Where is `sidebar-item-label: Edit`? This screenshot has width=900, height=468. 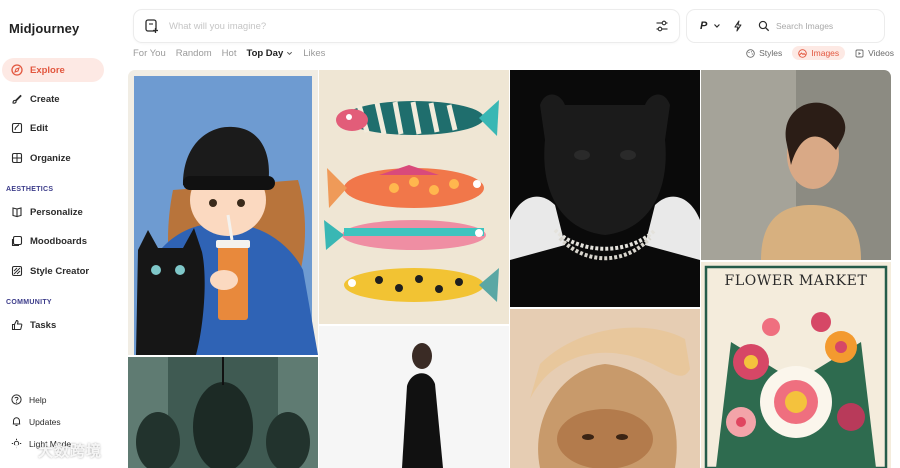 sidebar-item-label: Edit is located at coordinates (39, 128).